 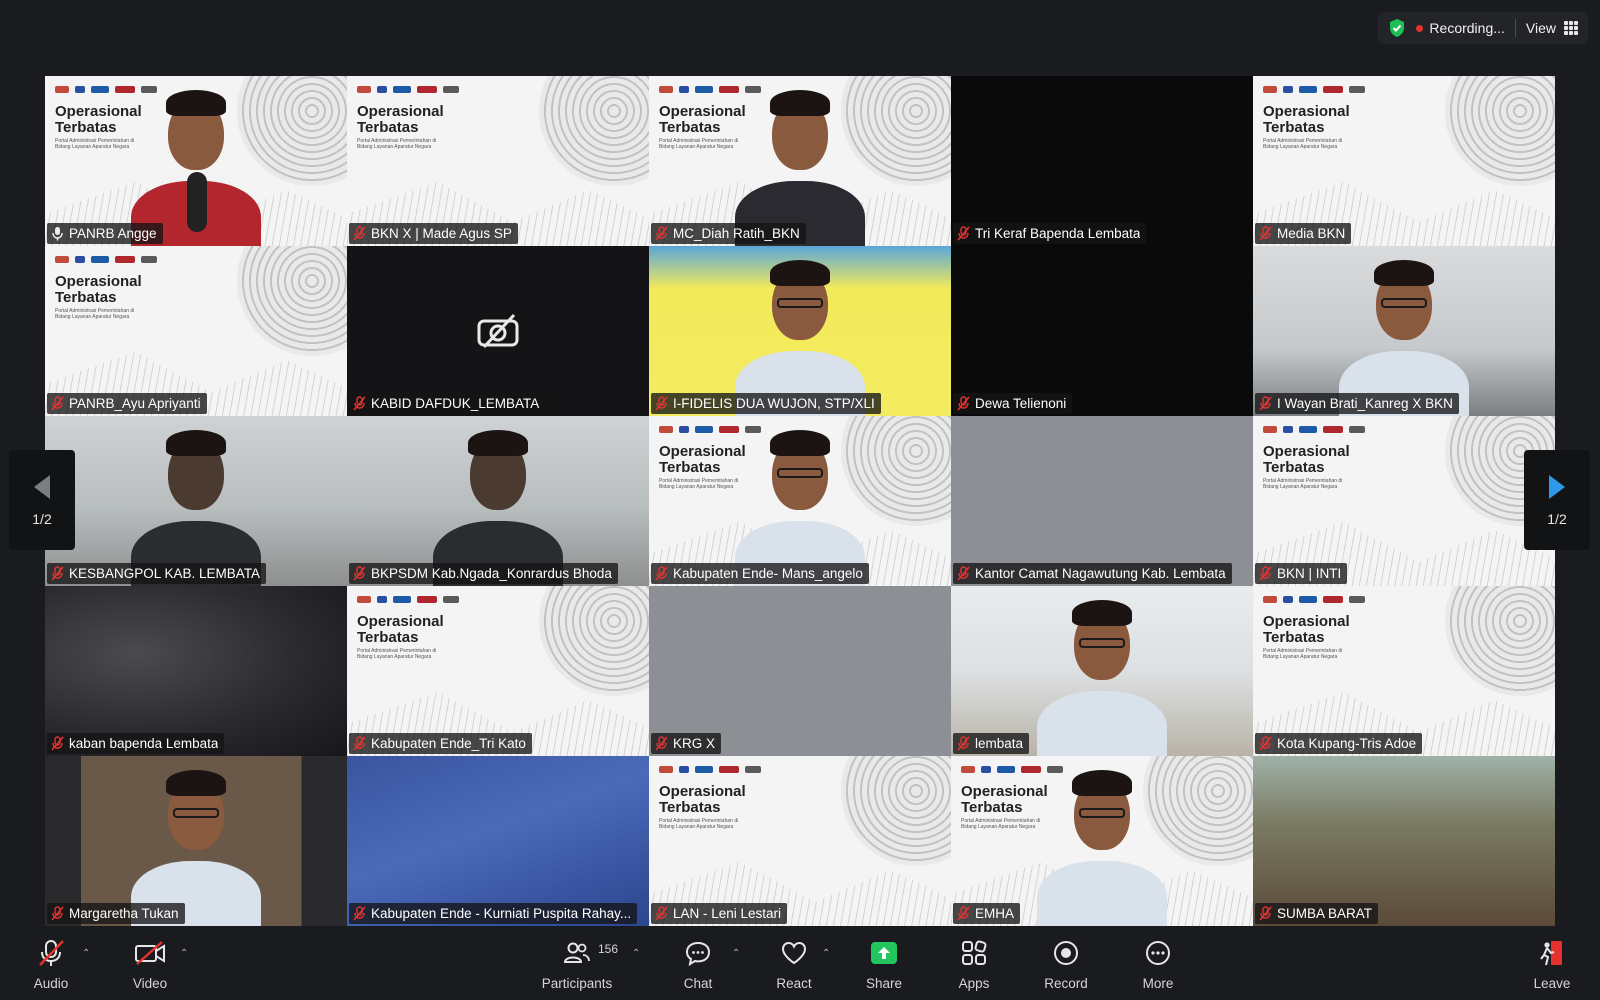 I want to click on video-label: Video, so click(x=150, y=983).